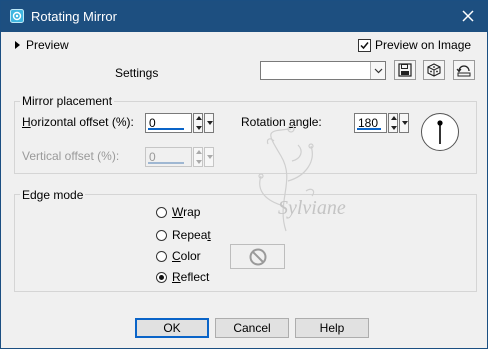 Image resolution: width=488 pixels, height=349 pixels. I want to click on checkmark-icon, so click(364, 45).